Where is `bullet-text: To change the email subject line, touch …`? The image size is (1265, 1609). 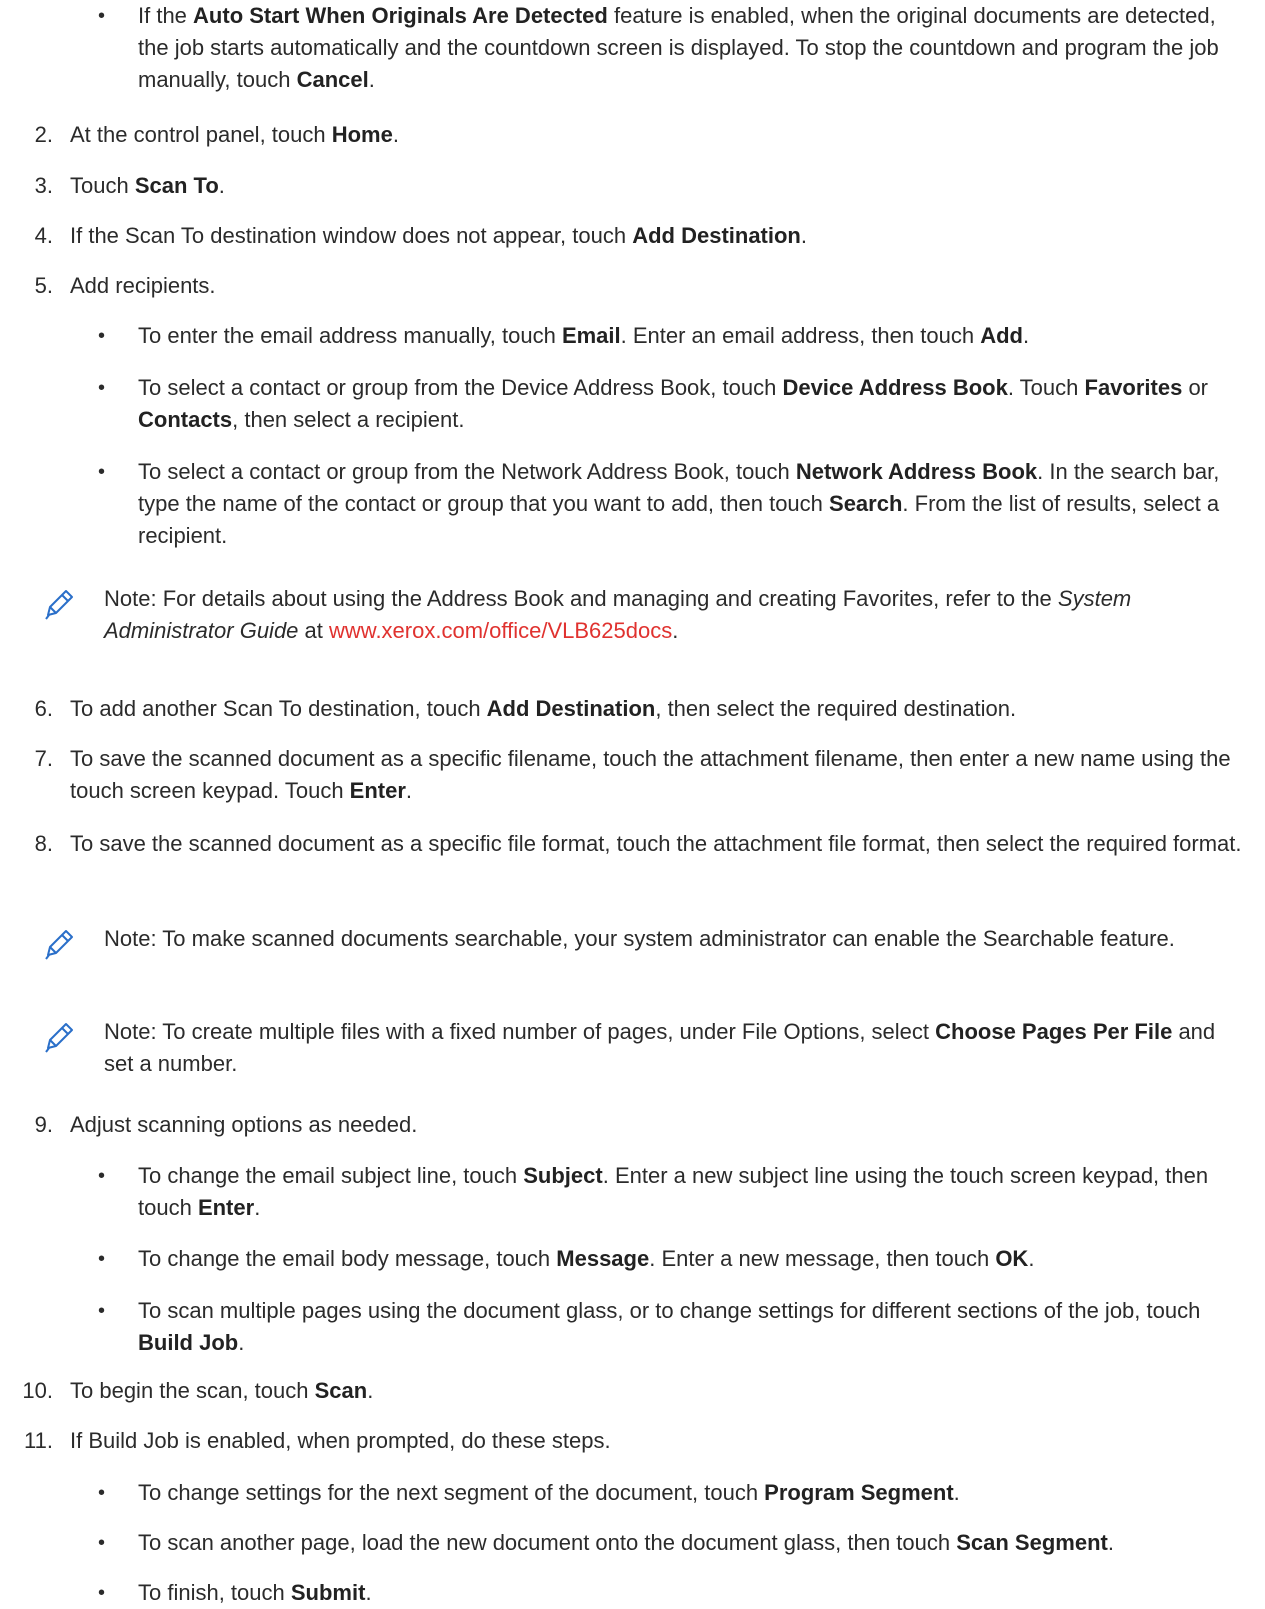 bullet-text: To change the email subject line, touch … is located at coordinates (673, 1191).